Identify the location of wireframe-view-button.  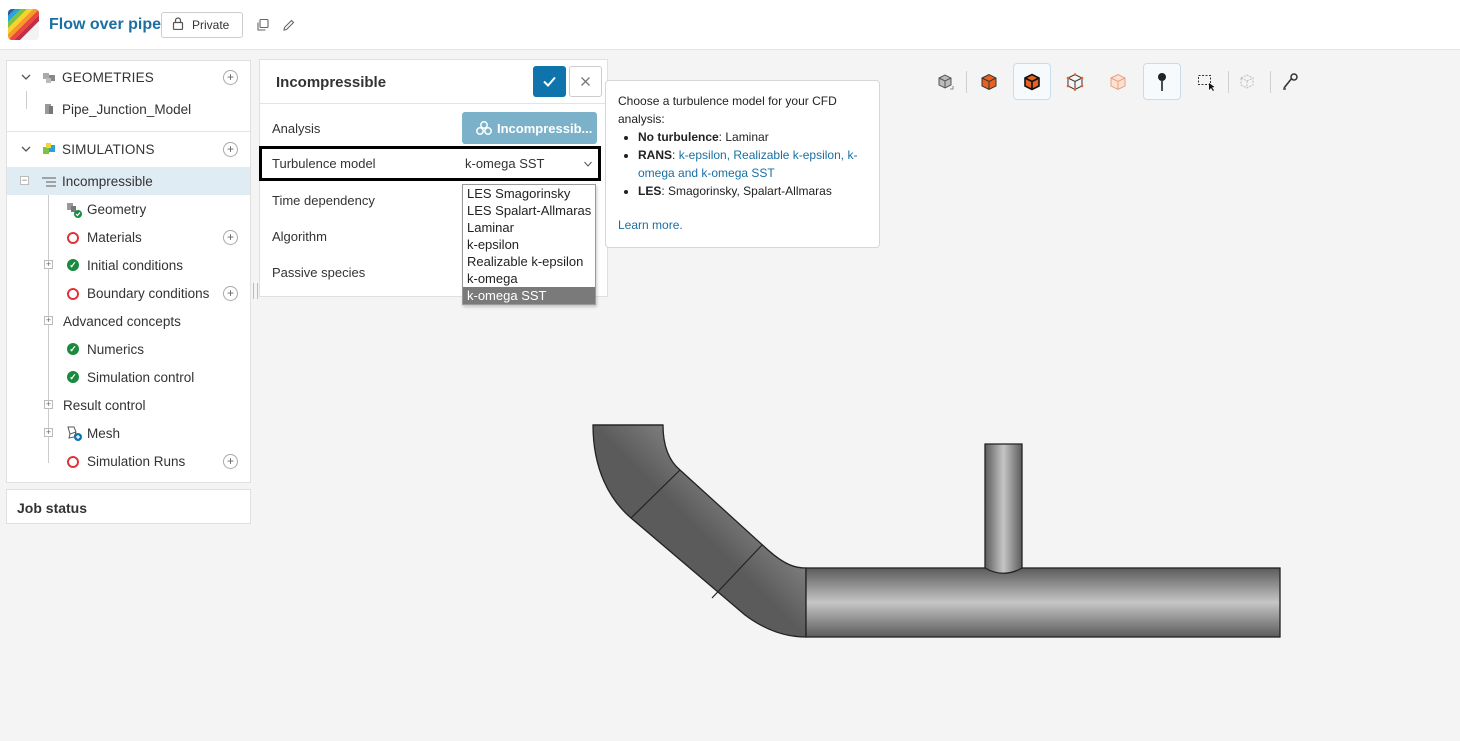
(1075, 81).